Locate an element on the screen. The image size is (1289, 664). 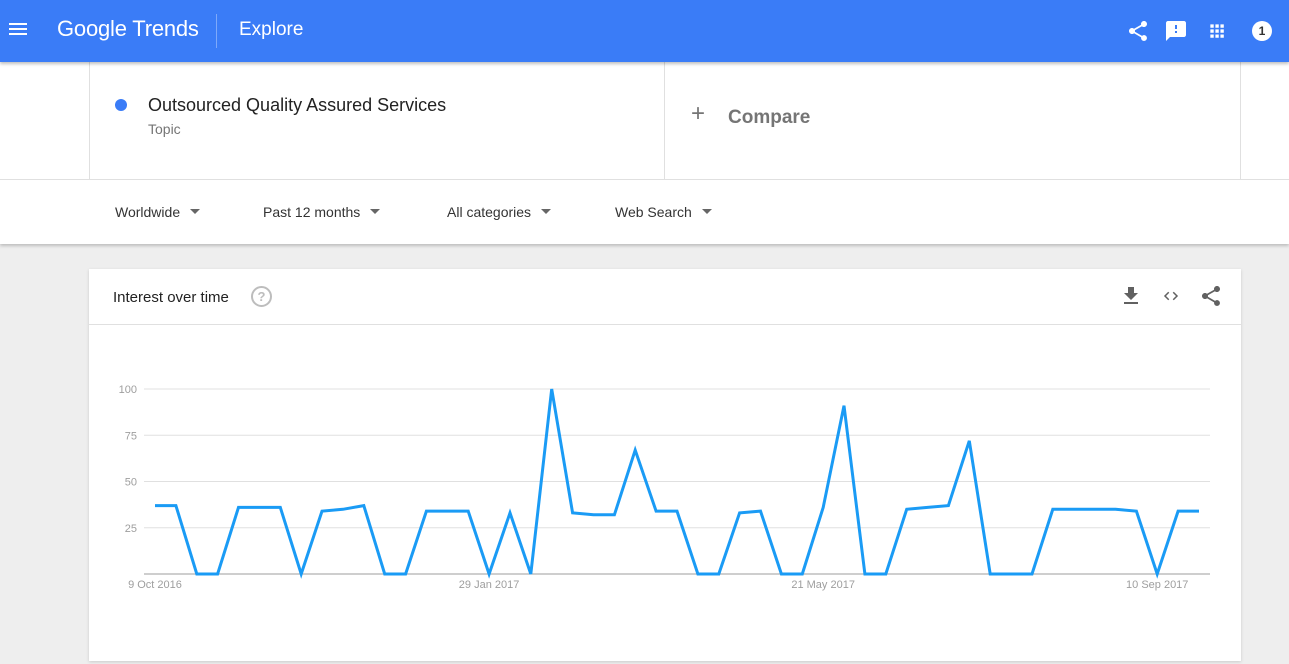
compare-button: + Compare is located at coordinates (953, 121).